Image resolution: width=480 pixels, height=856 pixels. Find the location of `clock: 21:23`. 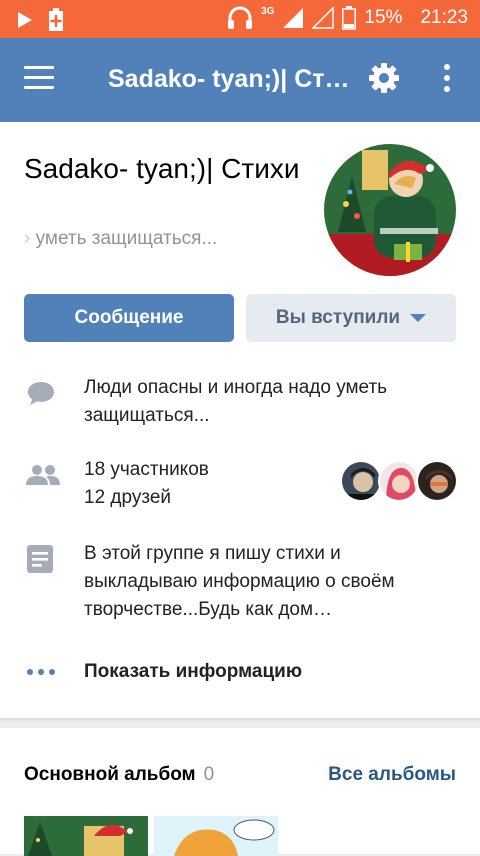

clock: 21:23 is located at coordinates (444, 17).